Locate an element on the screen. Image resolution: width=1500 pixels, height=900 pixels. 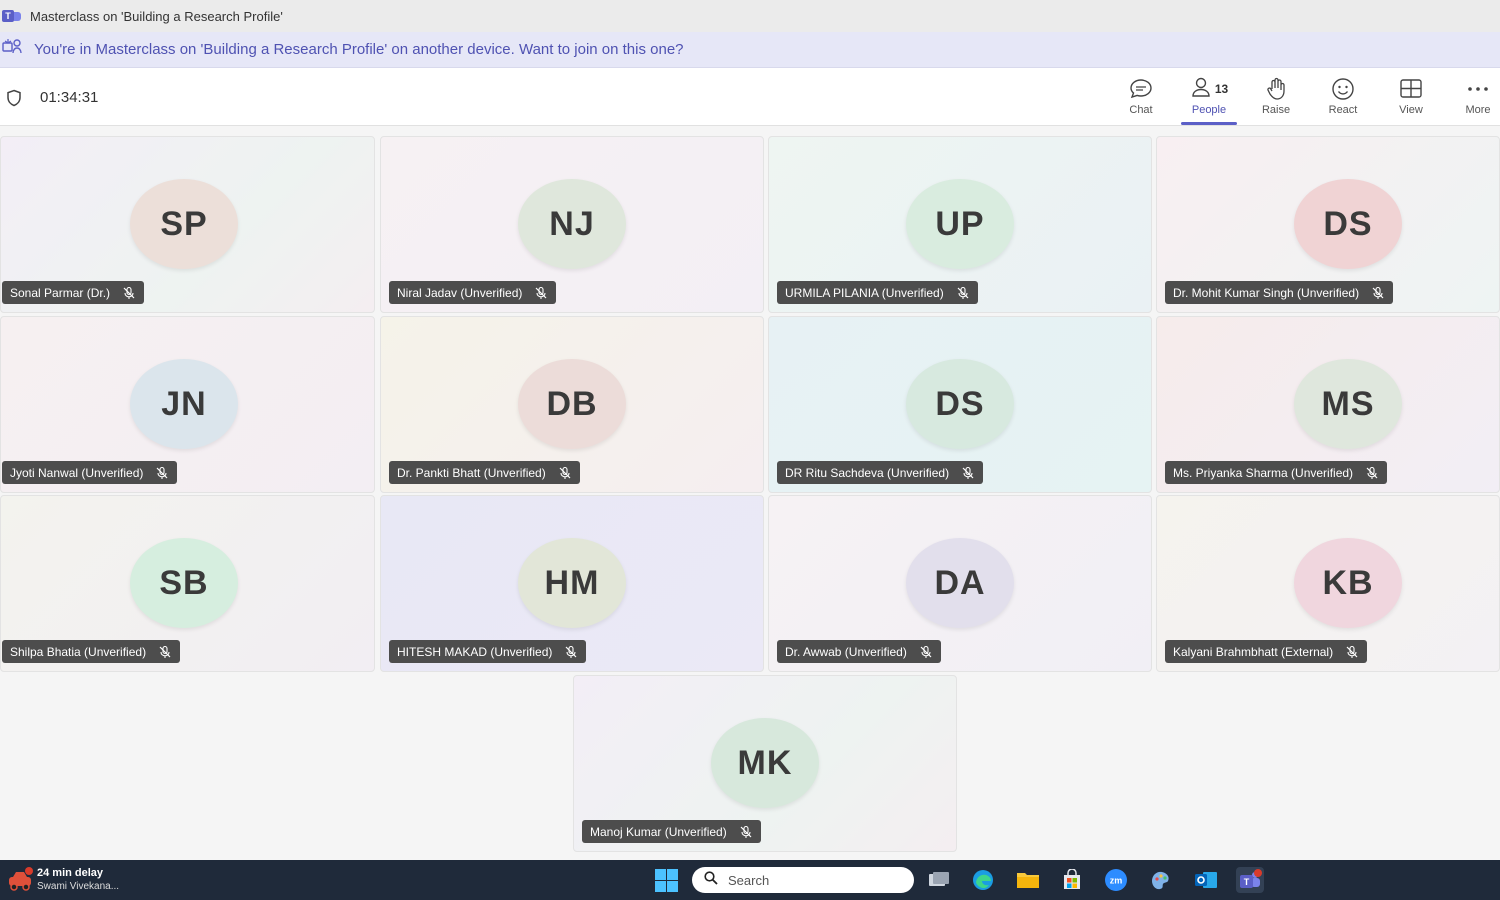
participant-name-tag: Jyoti Nanwal (Unverified) is located at coordinates (90, 472).